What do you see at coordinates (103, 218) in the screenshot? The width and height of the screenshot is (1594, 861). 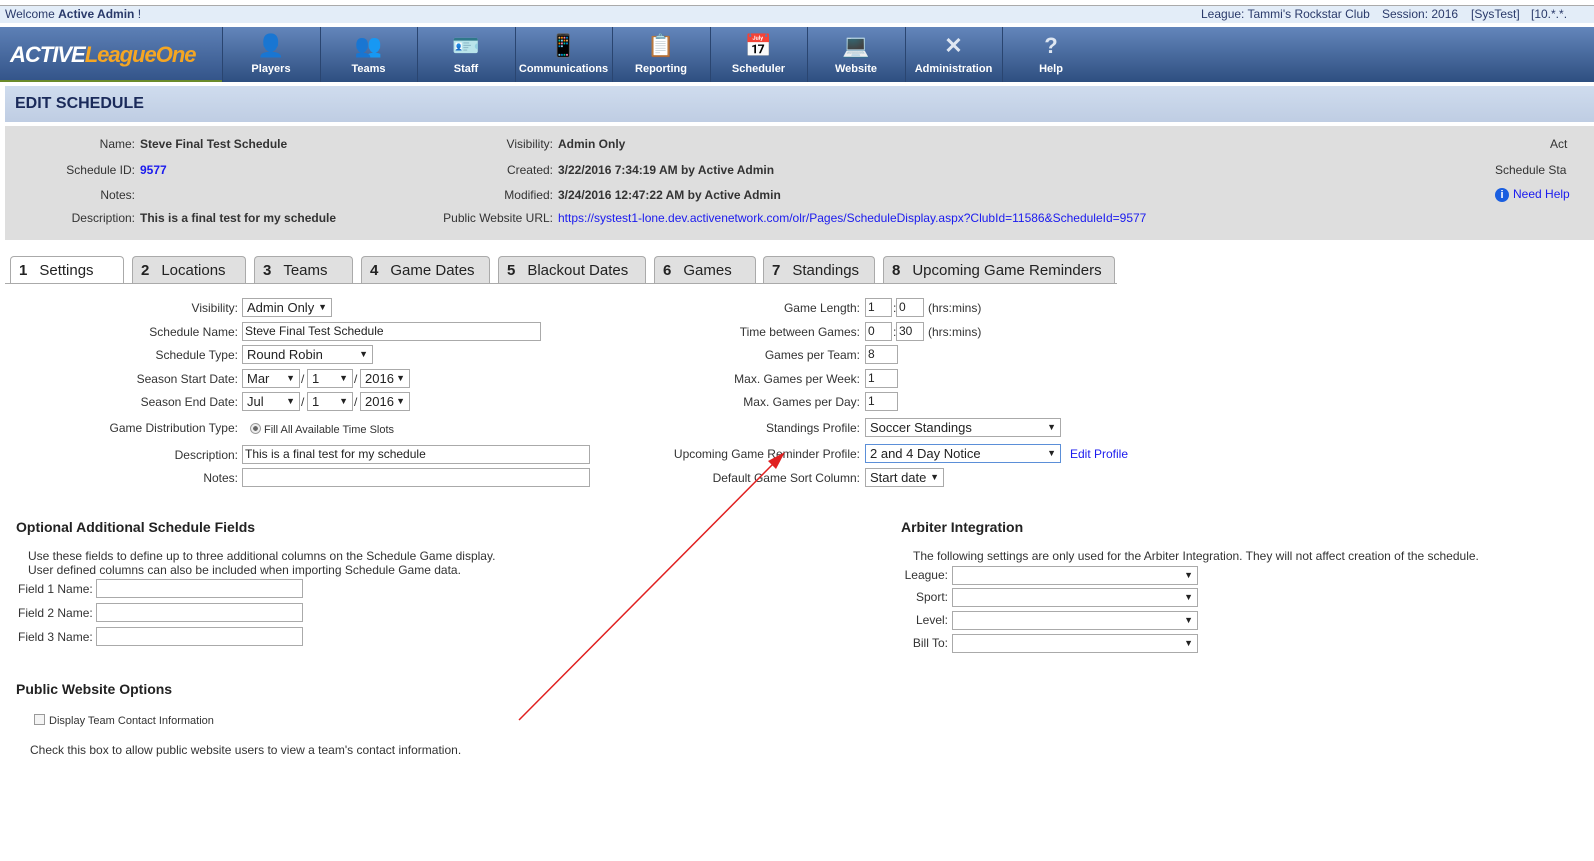 I see `desc-label: Description:` at bounding box center [103, 218].